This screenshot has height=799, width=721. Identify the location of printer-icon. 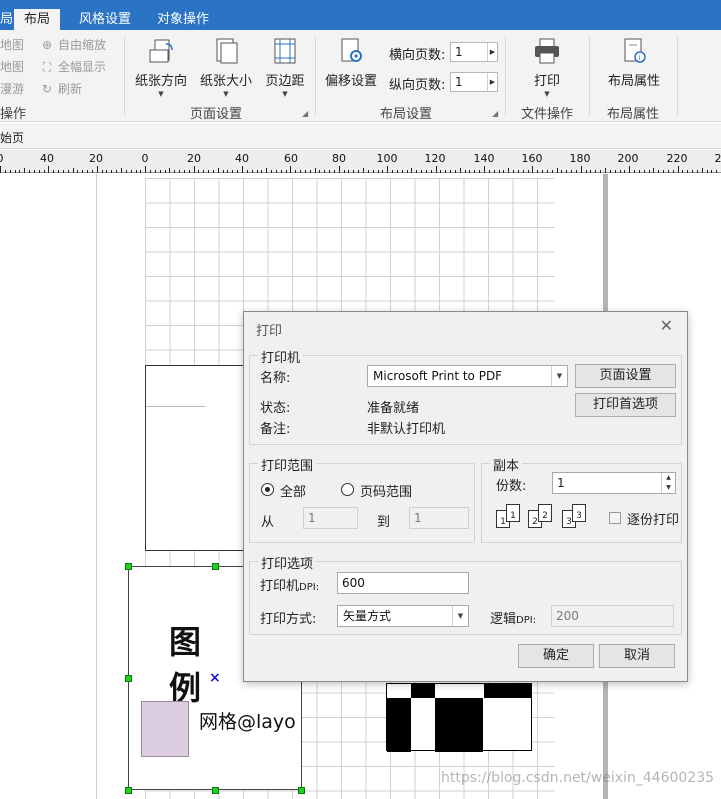
(547, 51).